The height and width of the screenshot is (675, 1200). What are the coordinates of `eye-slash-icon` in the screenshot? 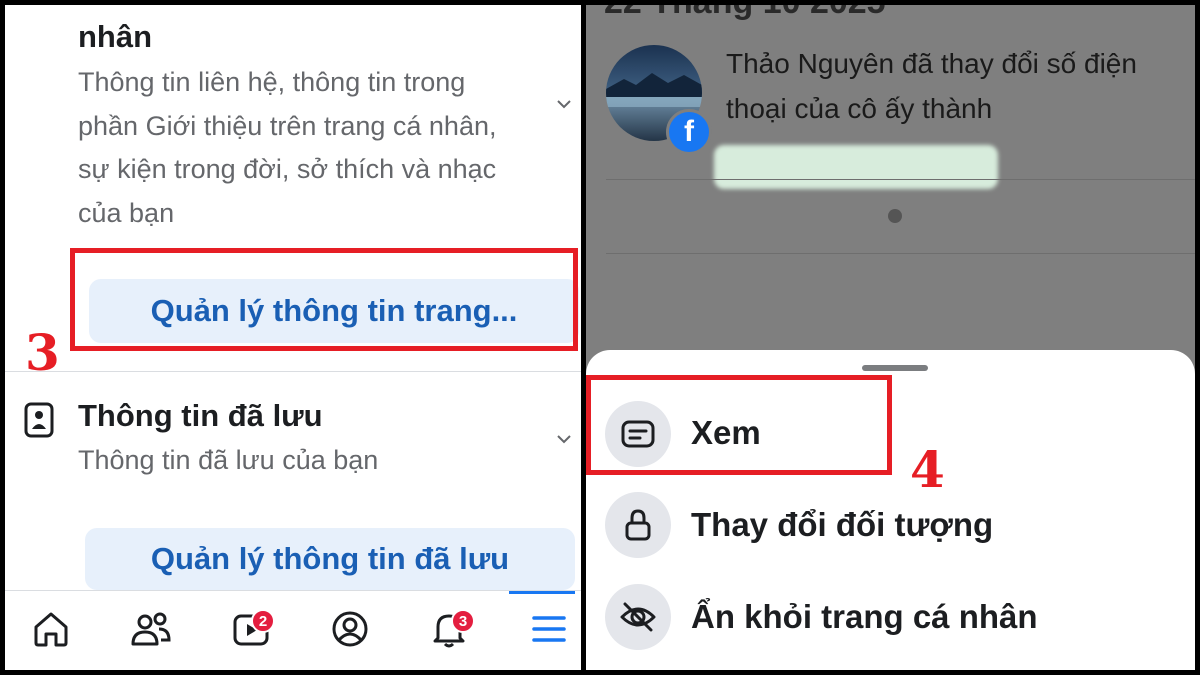 It's located at (638, 617).